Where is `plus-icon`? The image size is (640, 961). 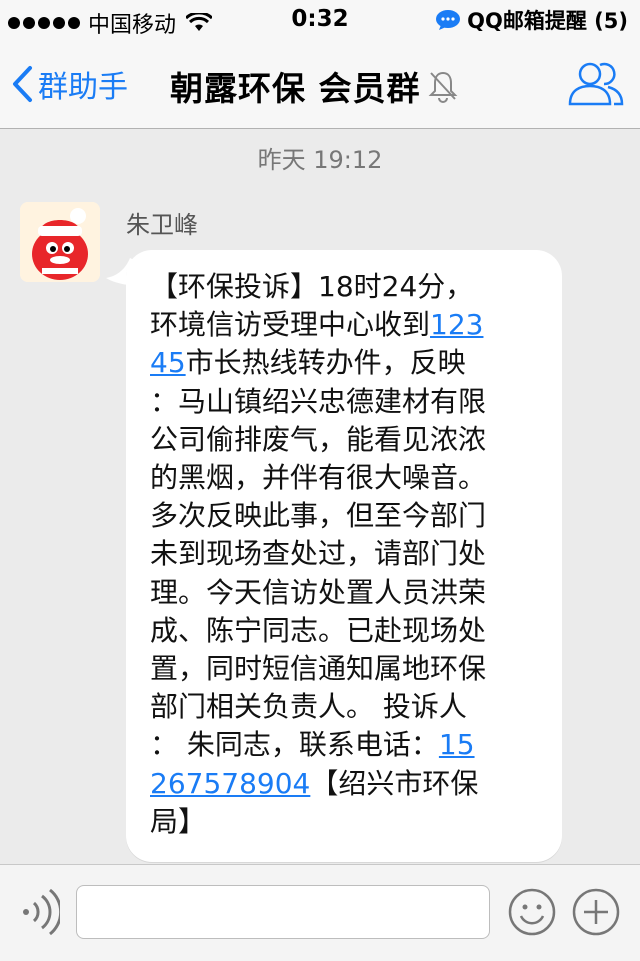
plus-icon is located at coordinates (596, 912).